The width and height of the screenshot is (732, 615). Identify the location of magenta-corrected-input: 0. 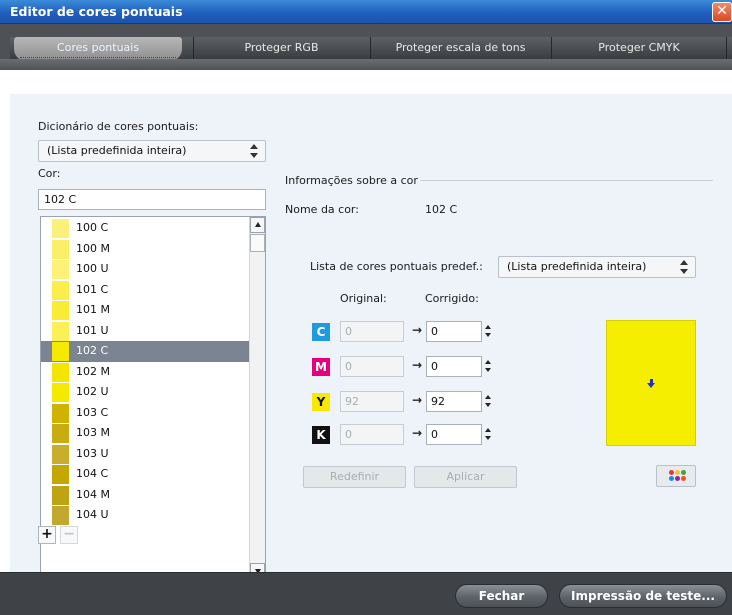
(454, 366).